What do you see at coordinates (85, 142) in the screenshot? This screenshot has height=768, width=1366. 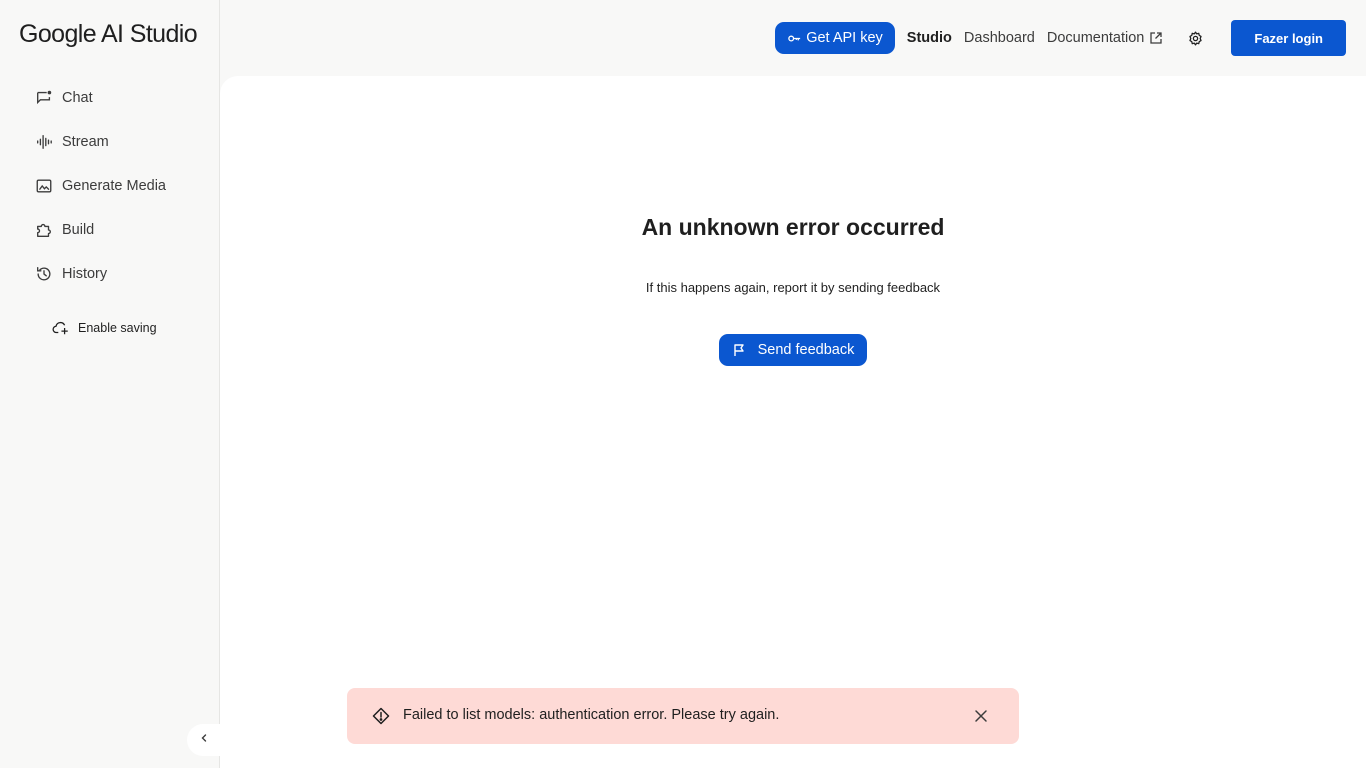 I see `sidebar-item-label: Stream` at bounding box center [85, 142].